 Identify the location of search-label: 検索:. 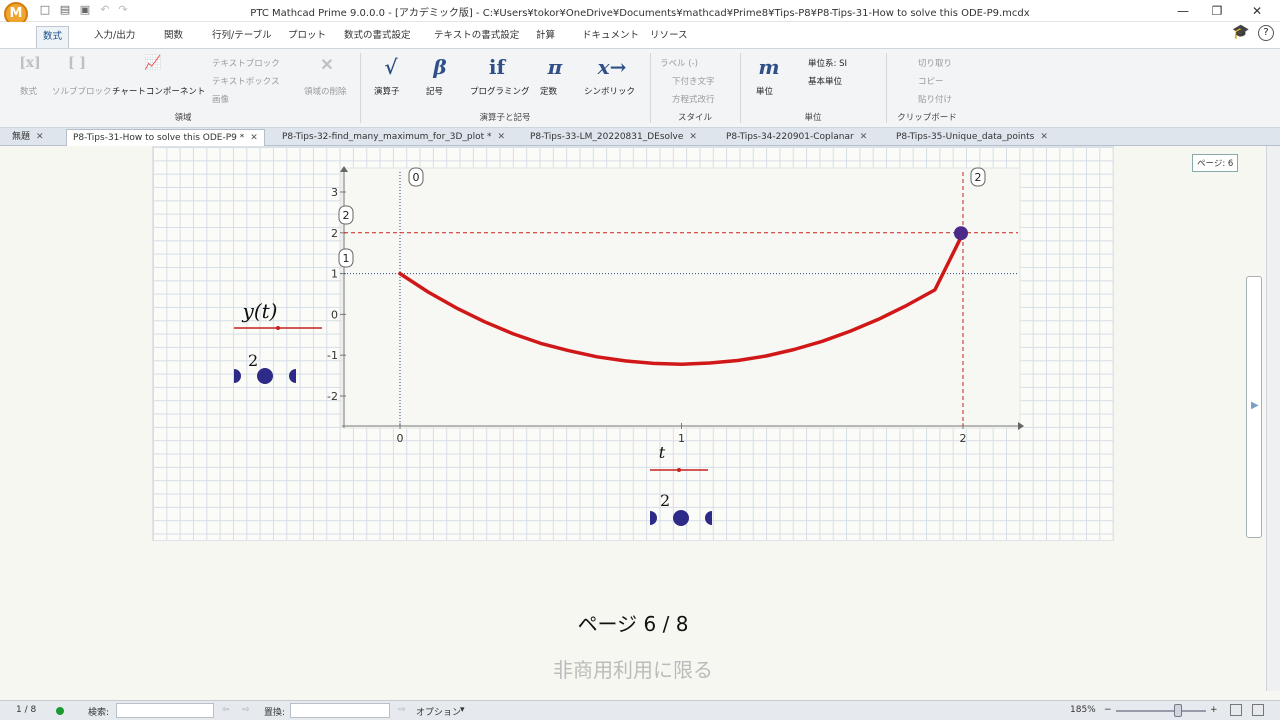
(99, 713).